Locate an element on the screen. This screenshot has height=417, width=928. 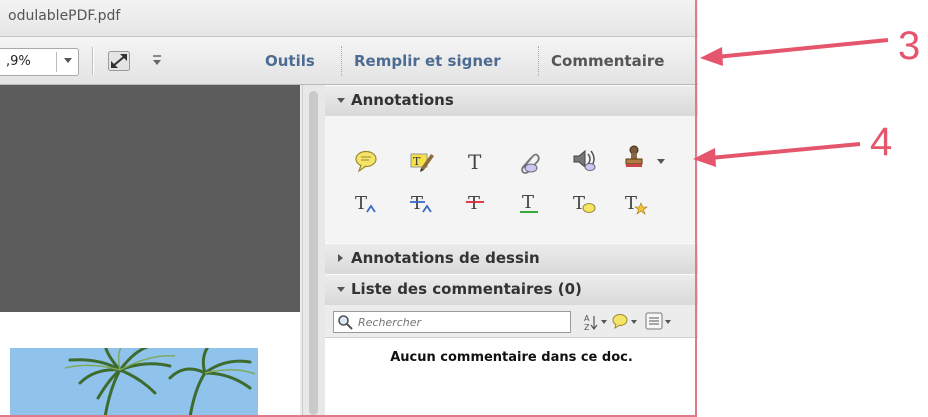
more-options-icon is located at coordinates (157, 60).